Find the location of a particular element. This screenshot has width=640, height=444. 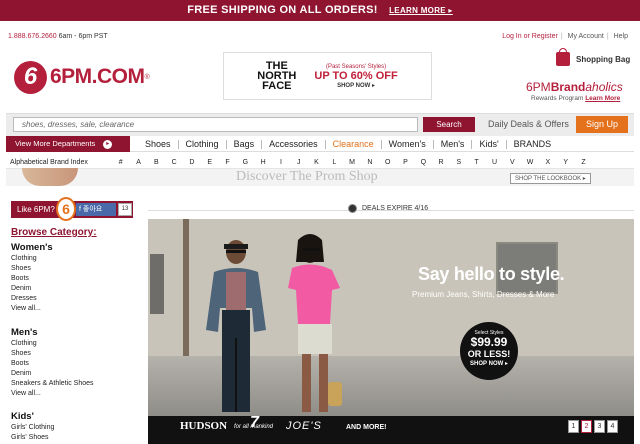

learn-more-link: LEARN MORE ▸ is located at coordinates (421, 10).